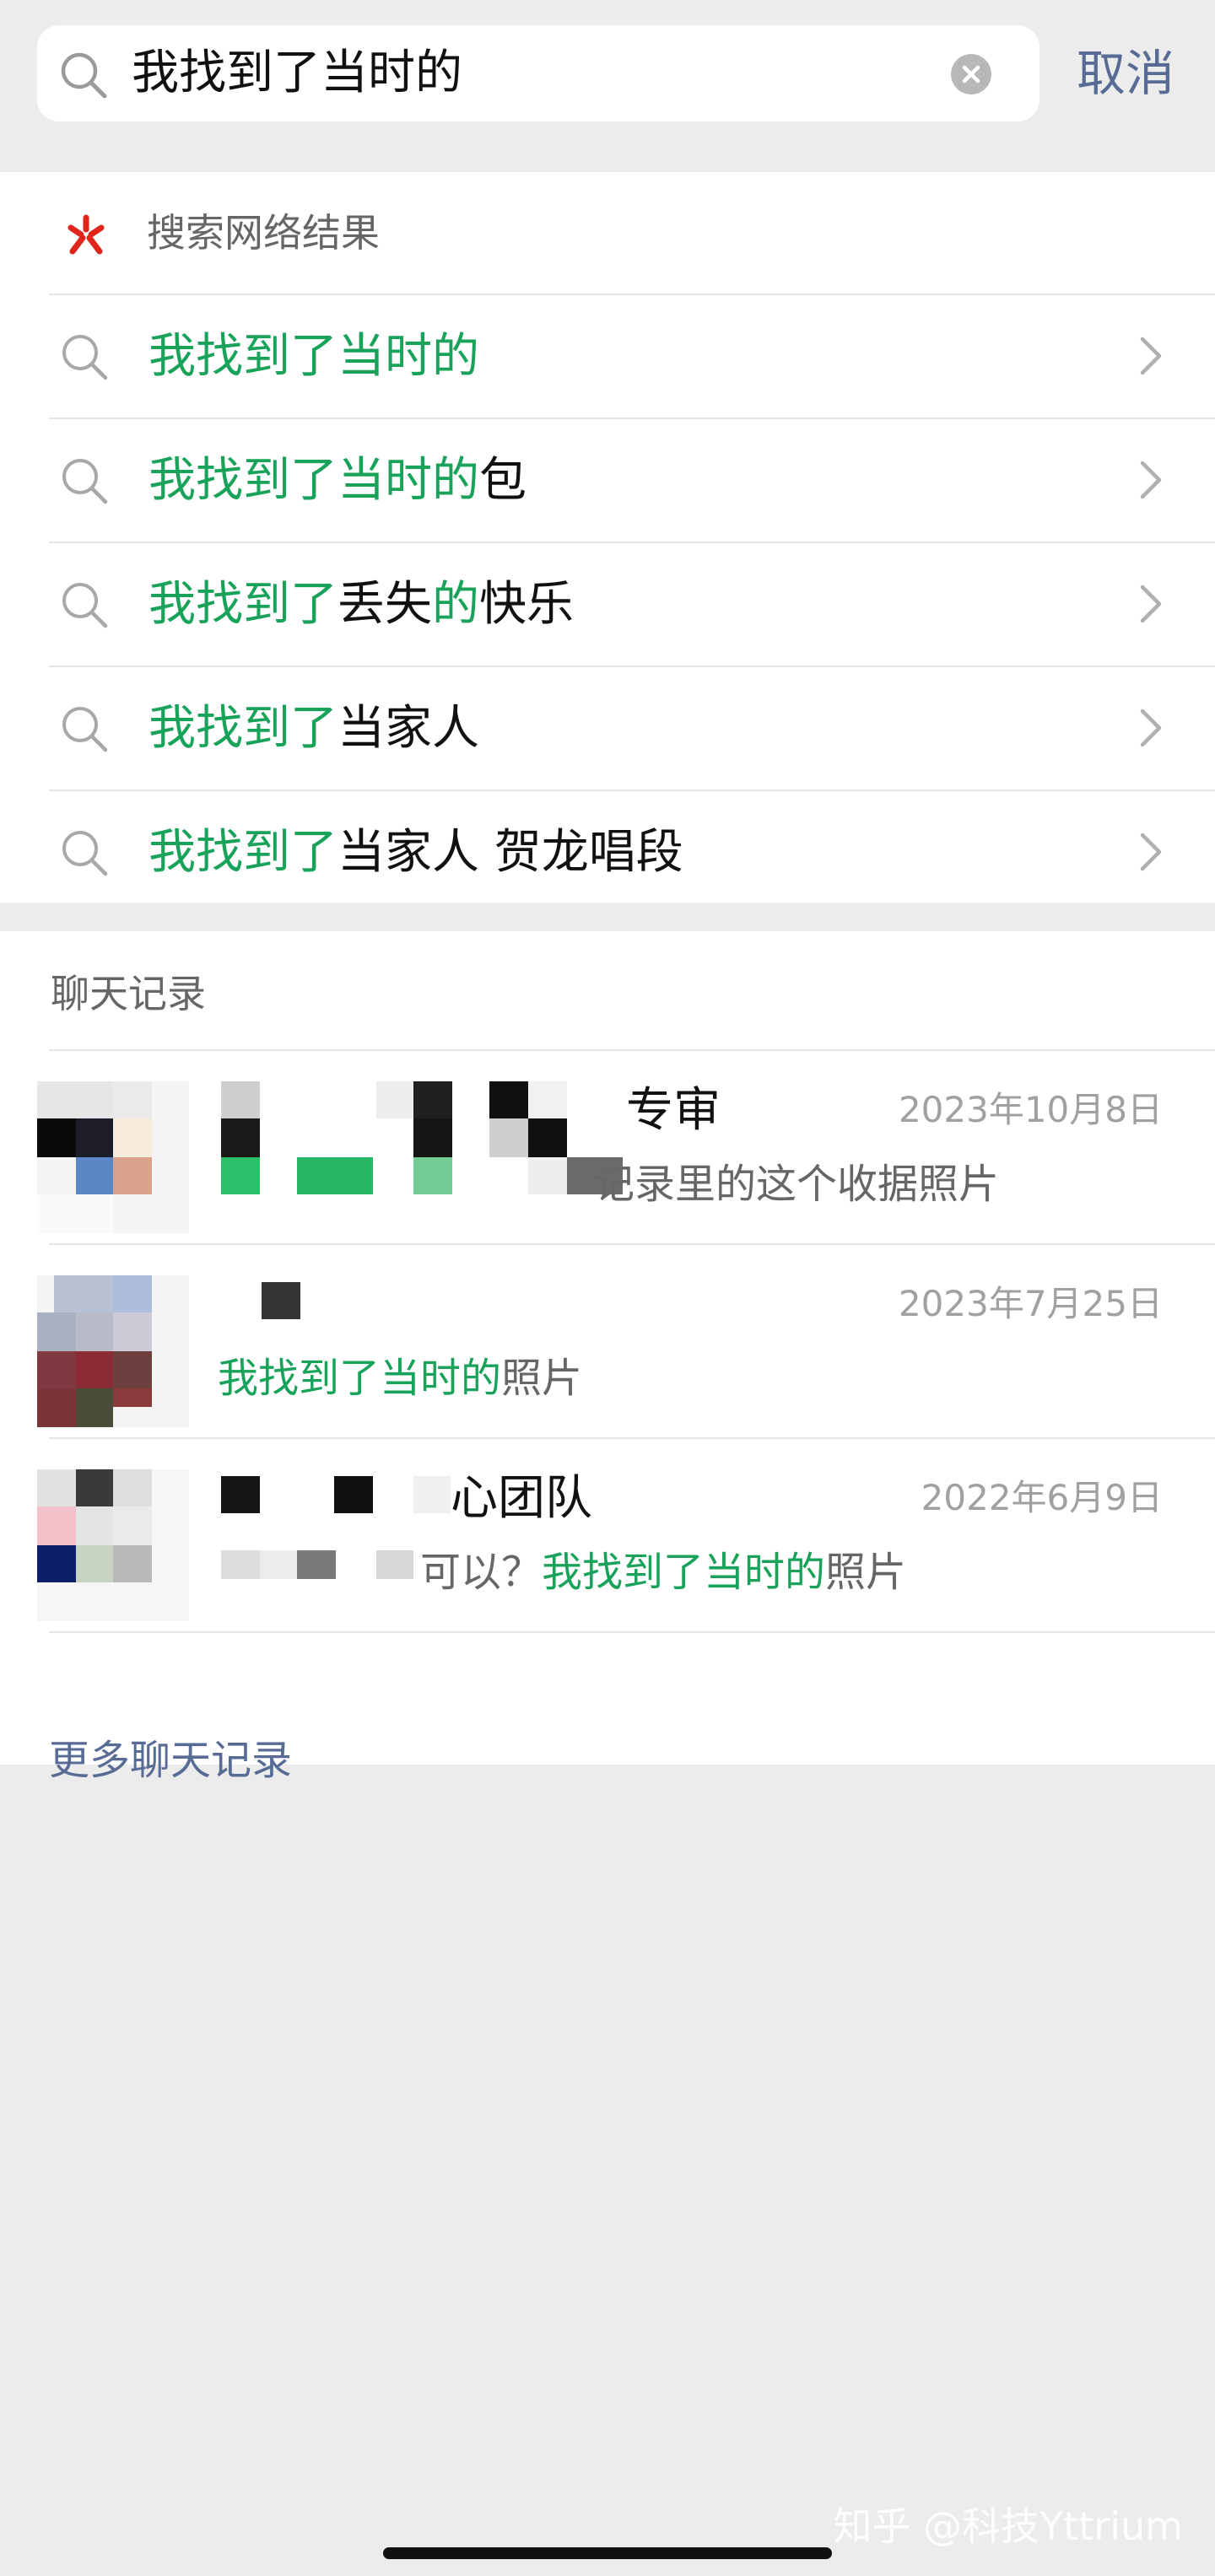 The image size is (1215, 2576). Describe the element at coordinates (337, 480) in the screenshot. I see `suggestion-text: 我找到了当时的包` at that location.